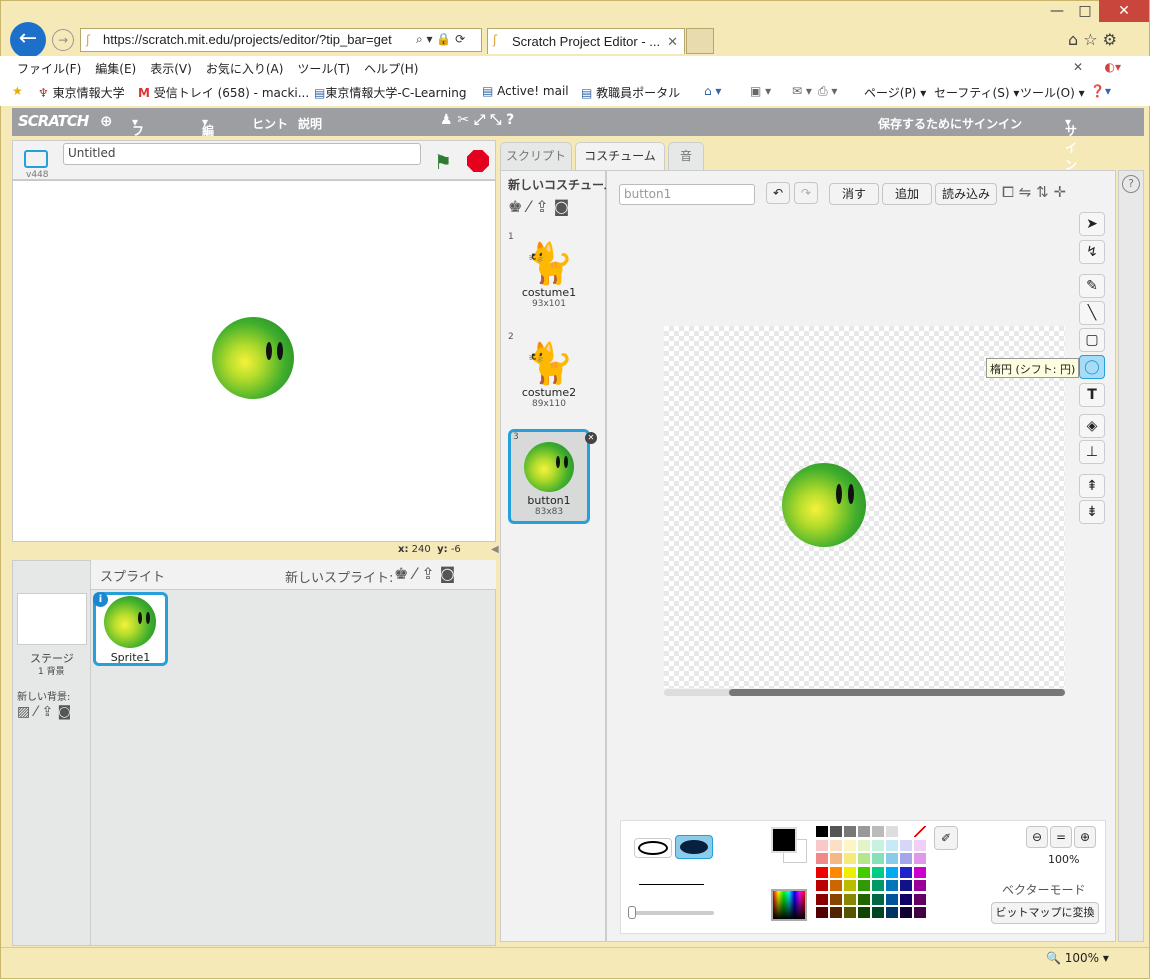 The image size is (1150, 979). I want to click on zoom-reset-icon: =, so click(1061, 837).